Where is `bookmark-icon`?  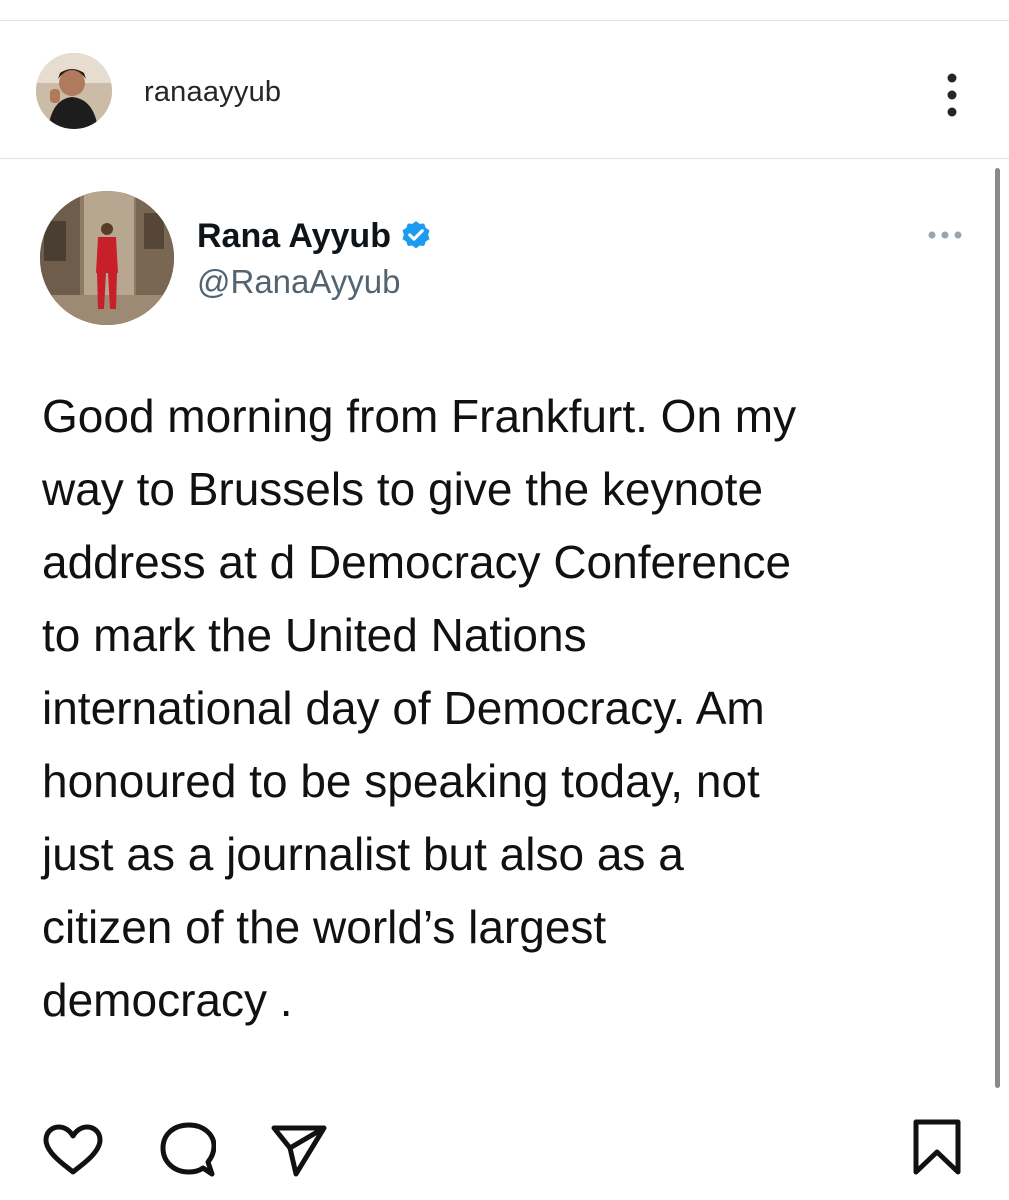
bookmark-icon is located at coordinates (937, 1147).